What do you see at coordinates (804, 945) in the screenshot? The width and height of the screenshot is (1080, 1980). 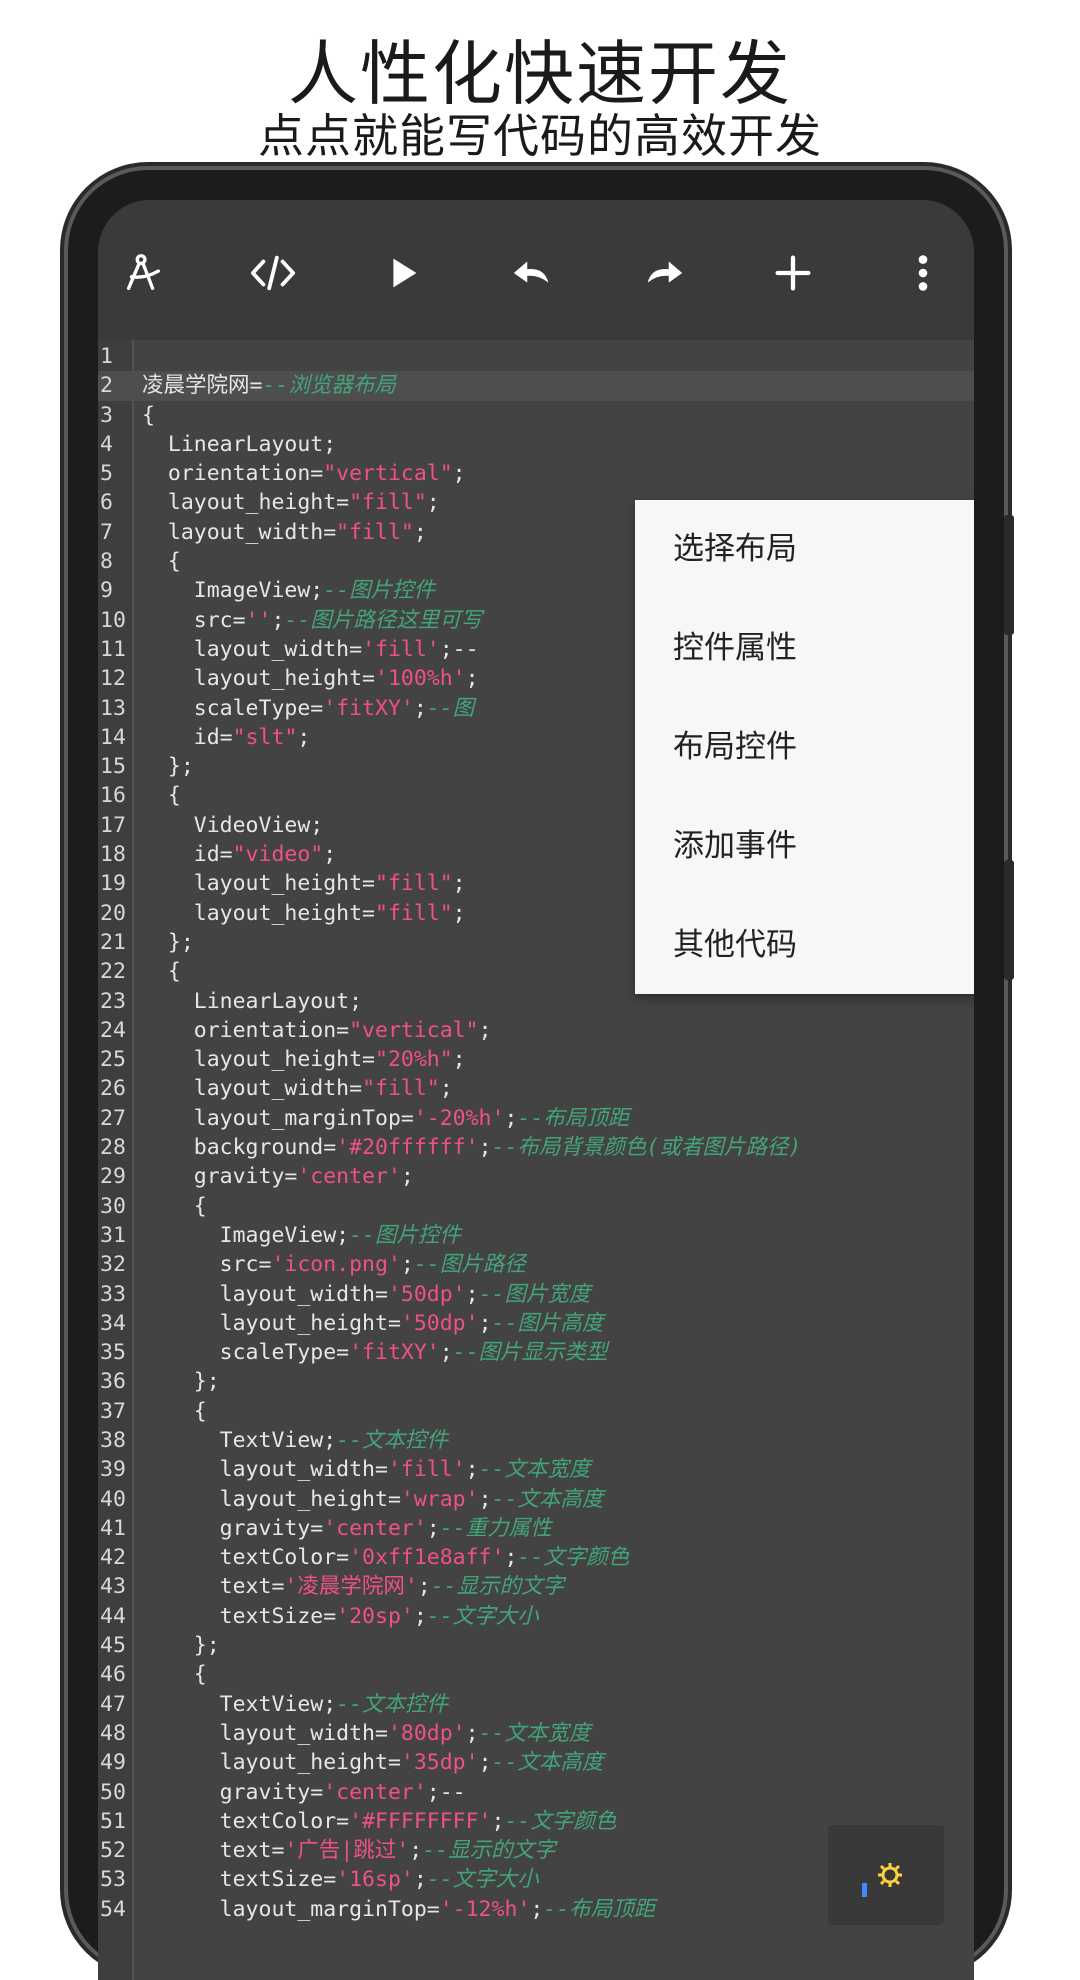 I see `menu-item-other-code: 其他代码` at bounding box center [804, 945].